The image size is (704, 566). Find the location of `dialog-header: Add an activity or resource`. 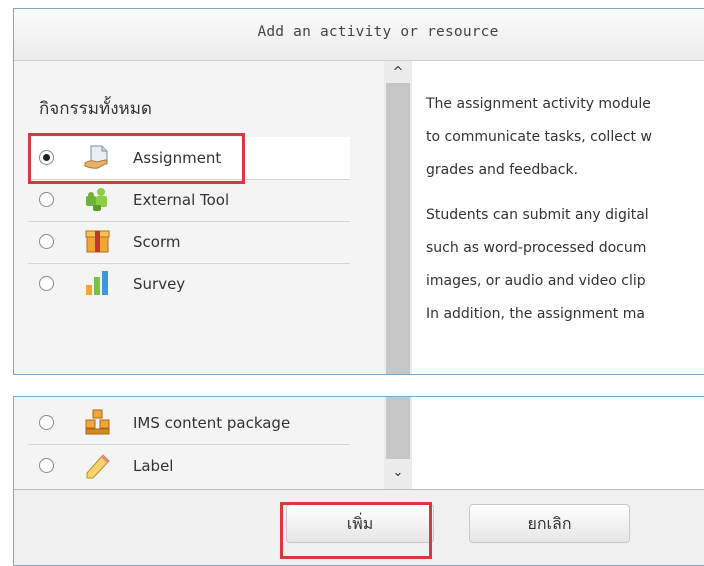

dialog-header: Add an activity or resource is located at coordinates (359, 35).